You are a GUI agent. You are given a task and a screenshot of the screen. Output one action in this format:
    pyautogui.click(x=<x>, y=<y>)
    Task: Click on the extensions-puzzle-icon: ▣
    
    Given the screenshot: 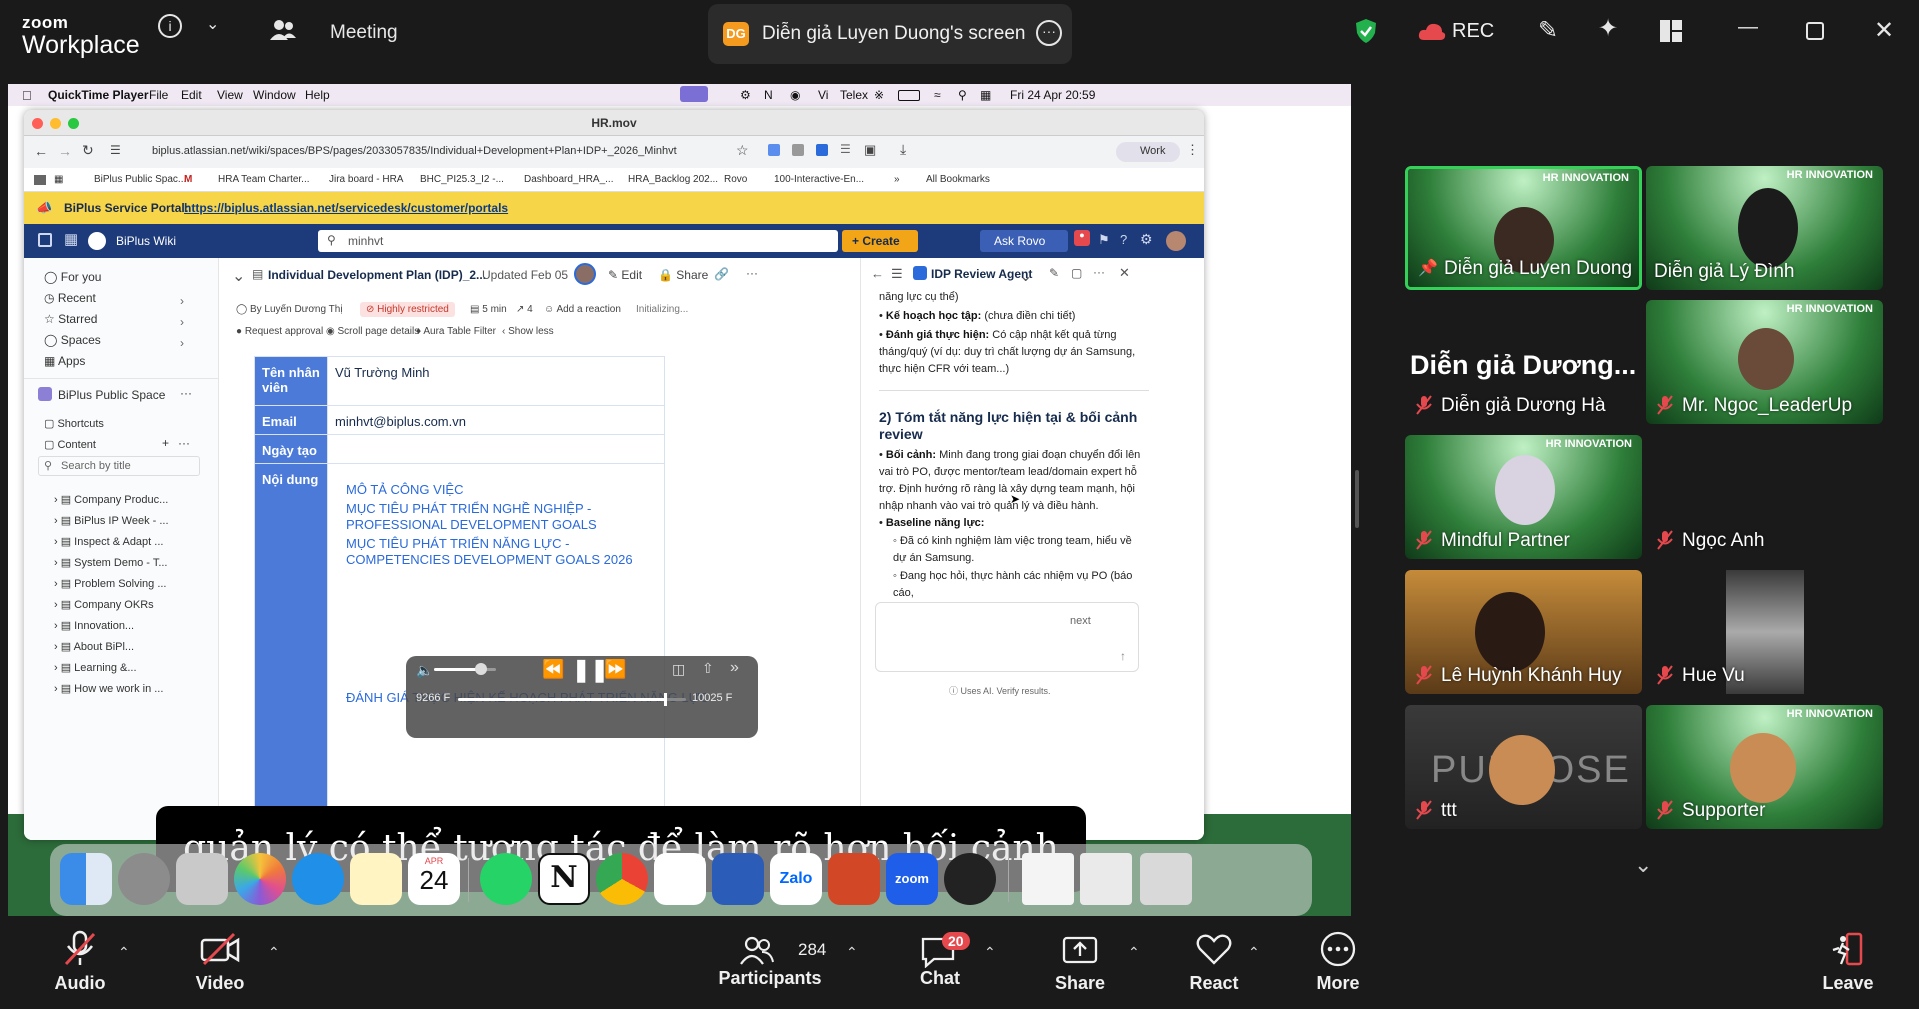 What is the action you would take?
    pyautogui.click(x=870, y=150)
    